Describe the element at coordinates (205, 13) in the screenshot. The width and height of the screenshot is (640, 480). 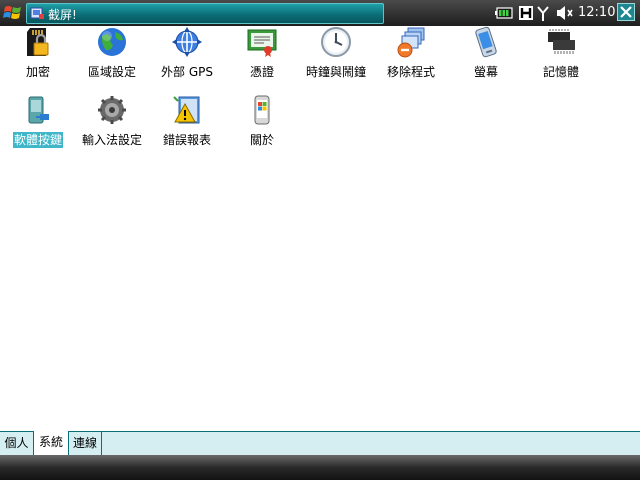
I see `title-pill: 截屏!` at that location.